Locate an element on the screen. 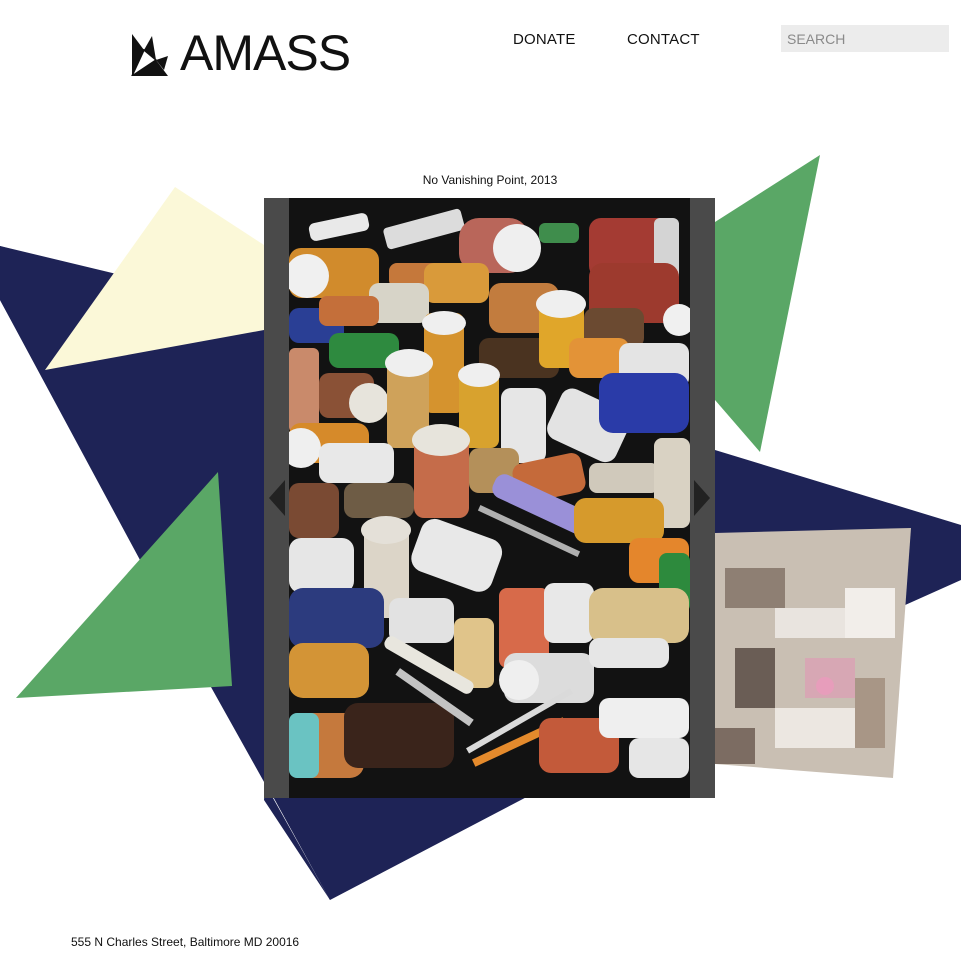 The width and height of the screenshot is (961, 960). slideshow-right-rail is located at coordinates (702, 498).